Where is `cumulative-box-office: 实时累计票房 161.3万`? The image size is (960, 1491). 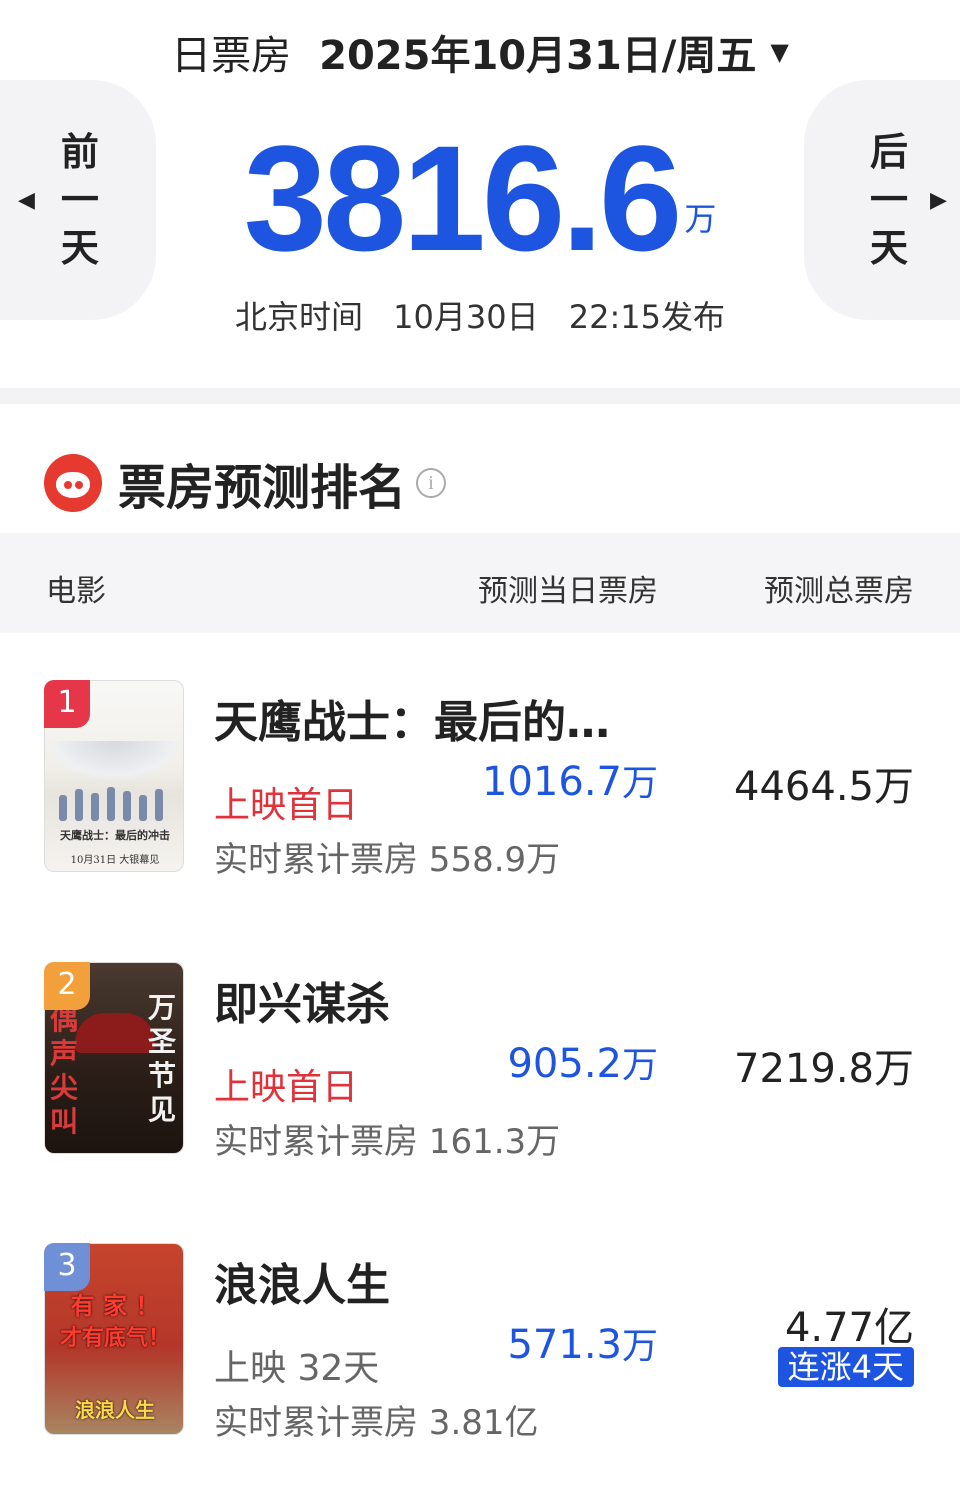
cumulative-box-office: 实时累计票房 161.3万 is located at coordinates (387, 1142).